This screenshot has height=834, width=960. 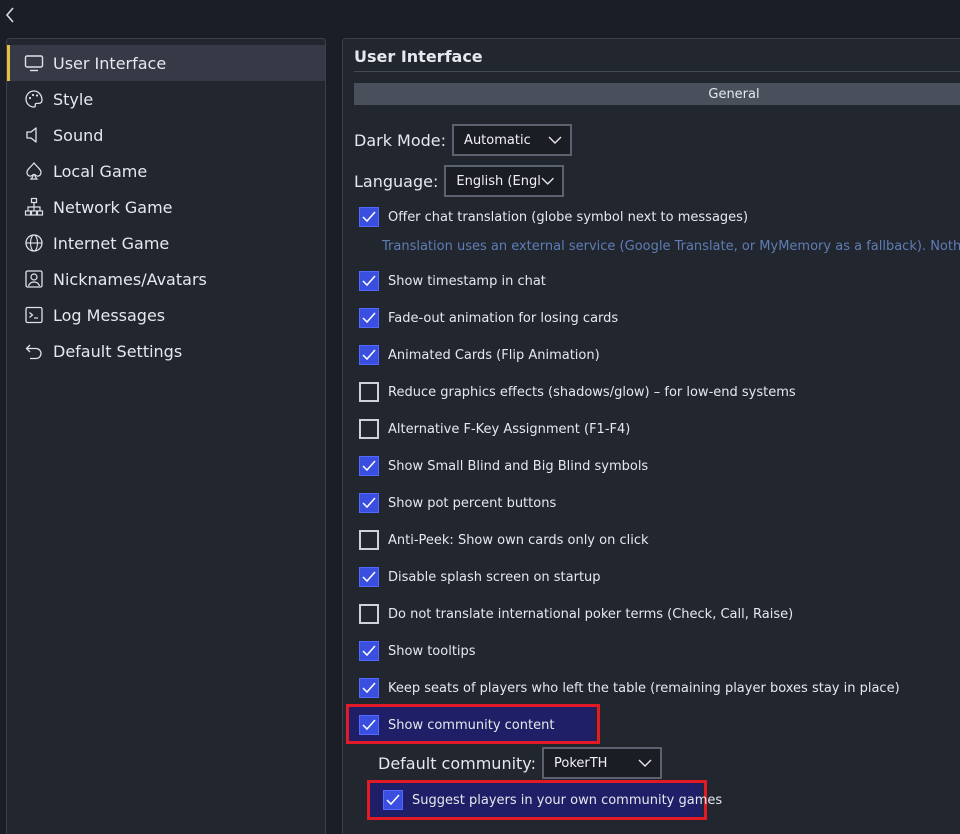 What do you see at coordinates (110, 63) in the screenshot?
I see `sidebar-item-label: User Interface` at bounding box center [110, 63].